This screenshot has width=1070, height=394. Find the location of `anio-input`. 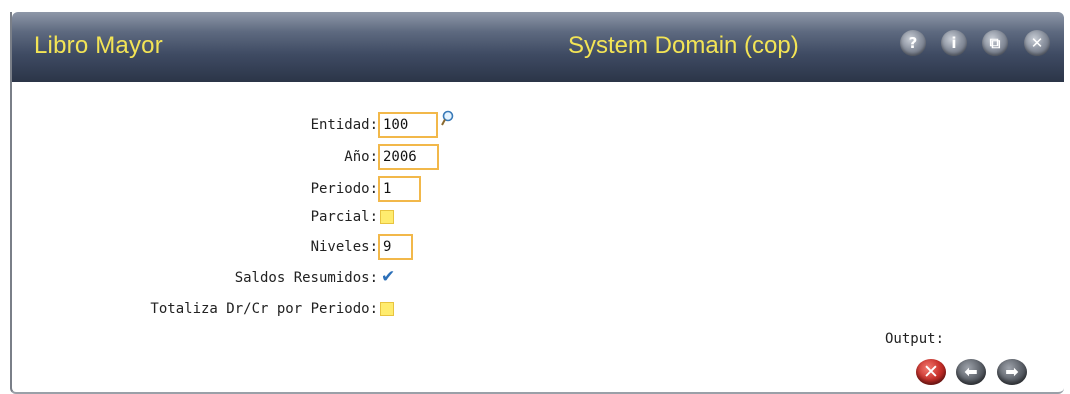

anio-input is located at coordinates (408, 157).